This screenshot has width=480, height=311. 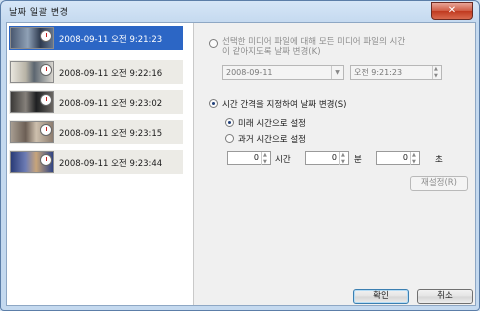 I want to click on hours-spinner, so click(x=265, y=158).